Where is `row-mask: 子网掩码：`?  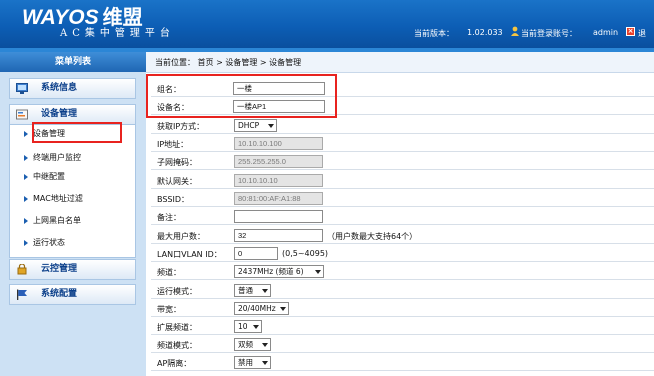
row-mask: 子网掩码： is located at coordinates (402, 161).